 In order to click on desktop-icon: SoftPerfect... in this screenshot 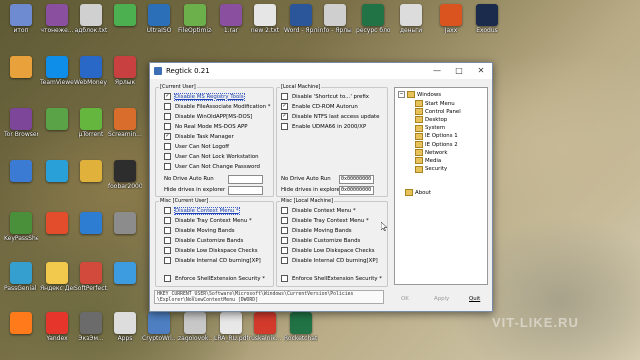, I will do `click(91, 277)`.